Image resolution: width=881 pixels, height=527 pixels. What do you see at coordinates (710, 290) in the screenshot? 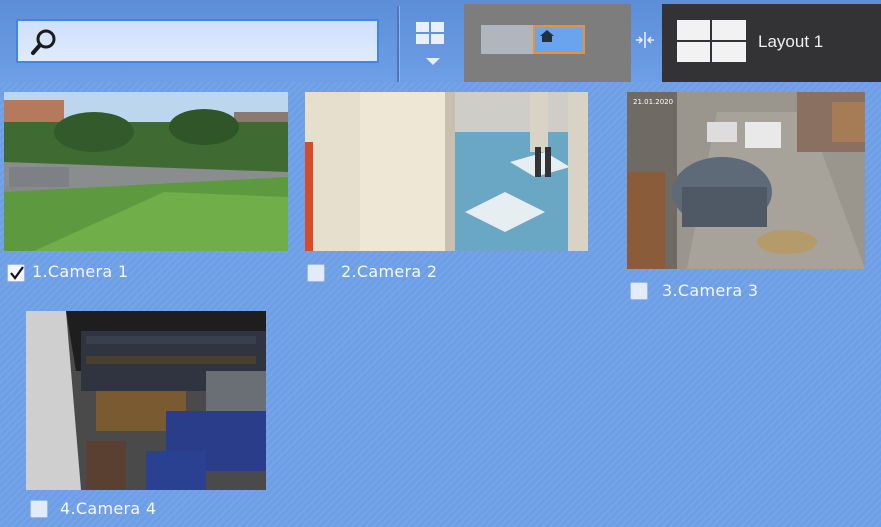
I see `camera-label-3: 3.Camera 3` at bounding box center [710, 290].